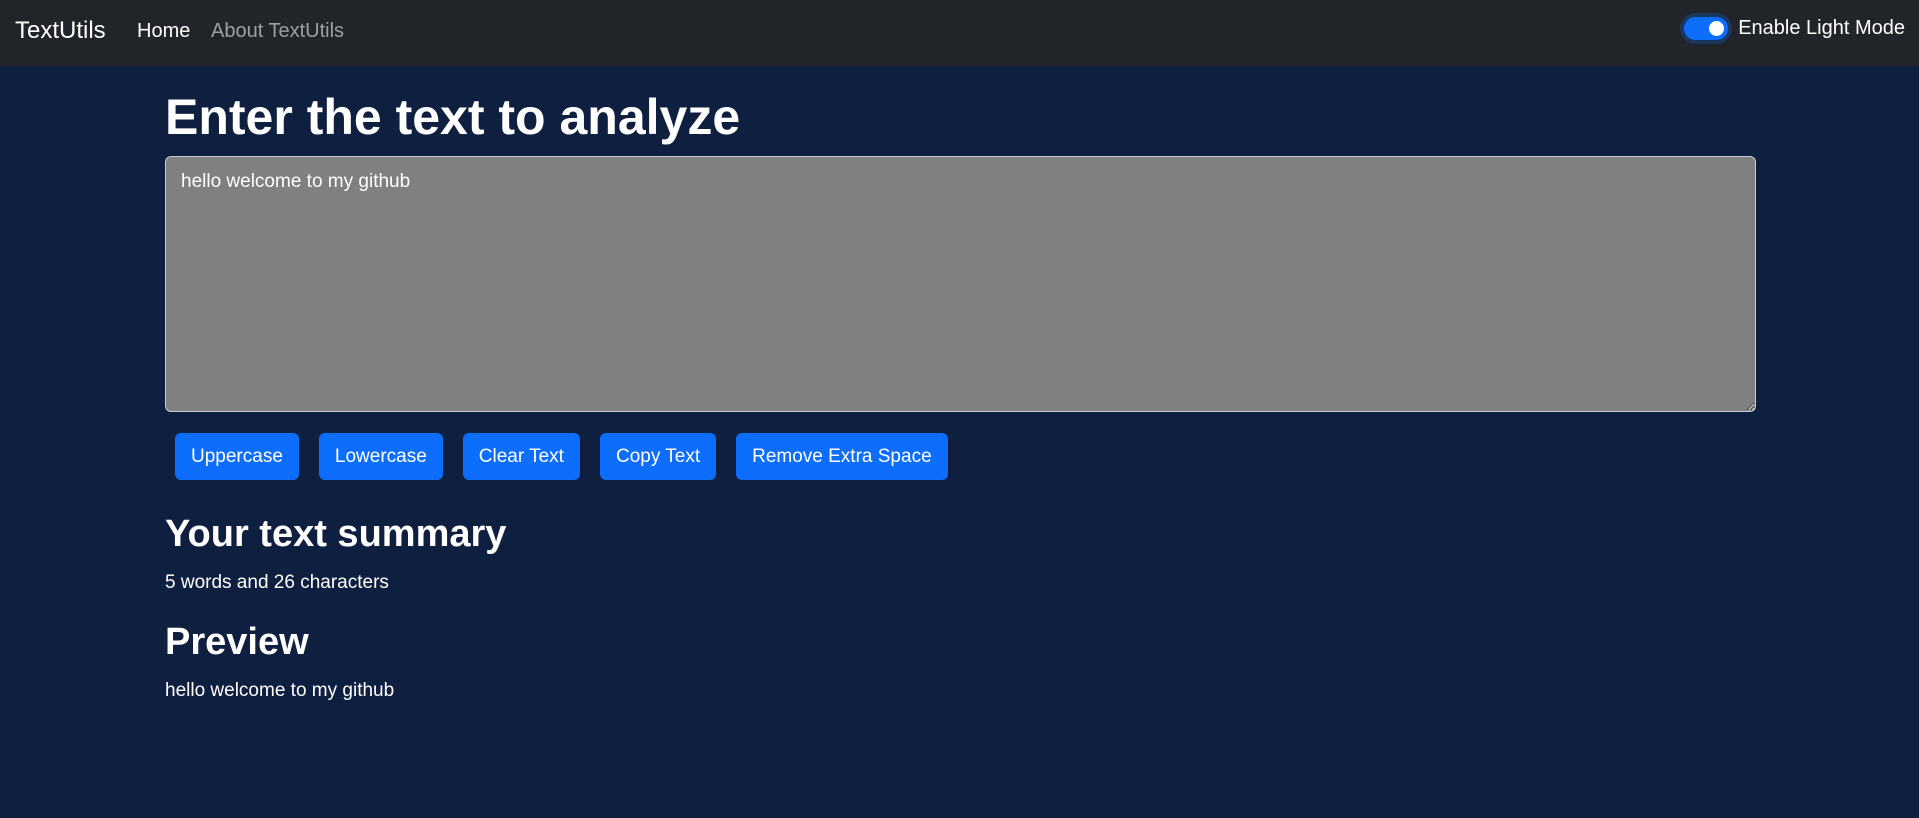 The image size is (1919, 818). Describe the element at coordinates (1717, 28) in the screenshot. I see `toggle-knob` at that location.